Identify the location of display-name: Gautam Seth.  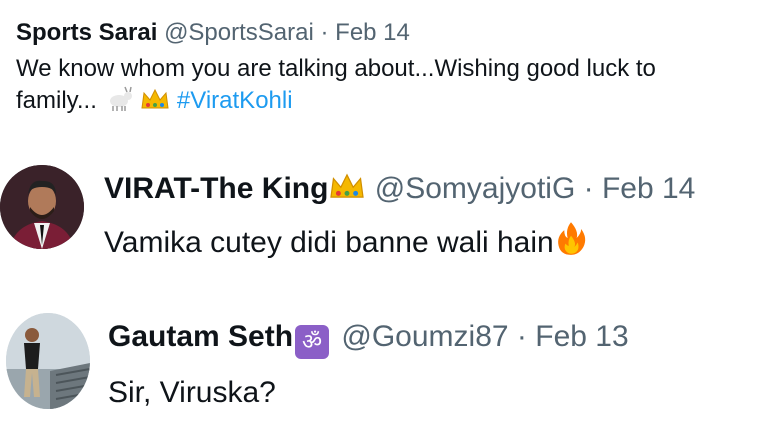
(200, 336).